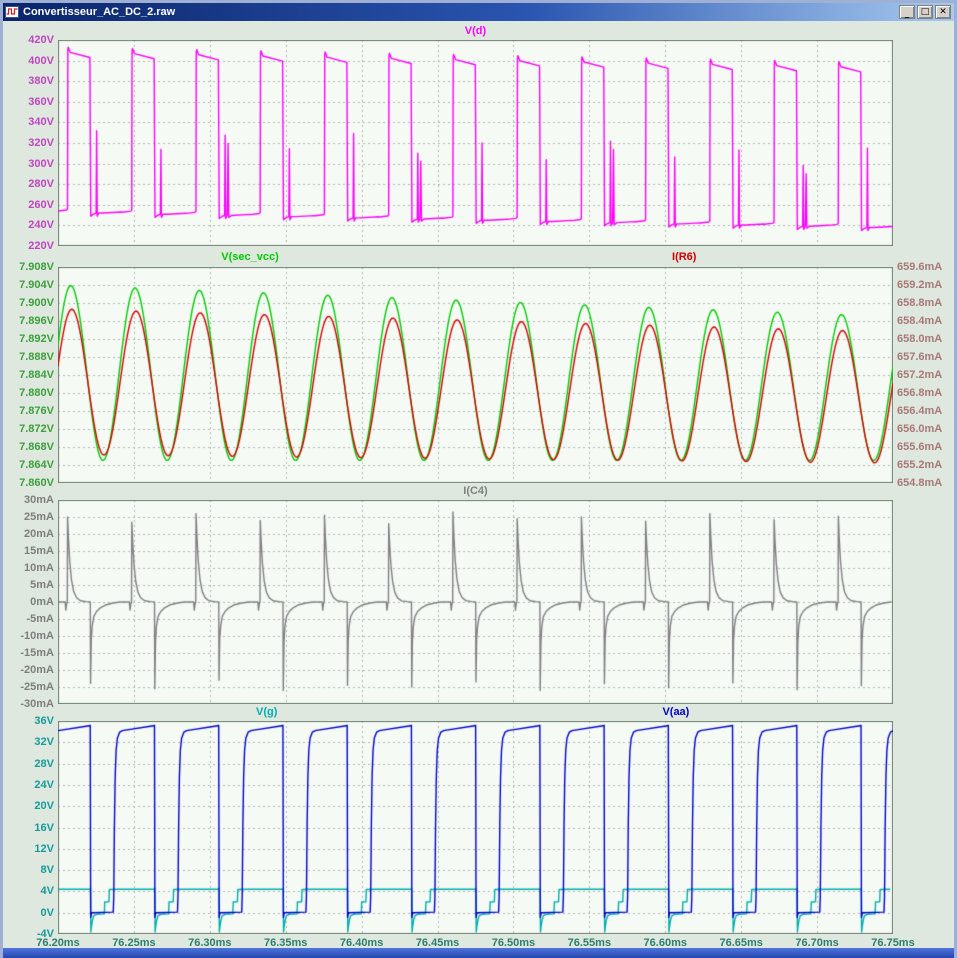 The image size is (957, 958). What do you see at coordinates (40, 619) in the screenshot?
I see `y-axis-label-ic4: -5mA` at bounding box center [40, 619].